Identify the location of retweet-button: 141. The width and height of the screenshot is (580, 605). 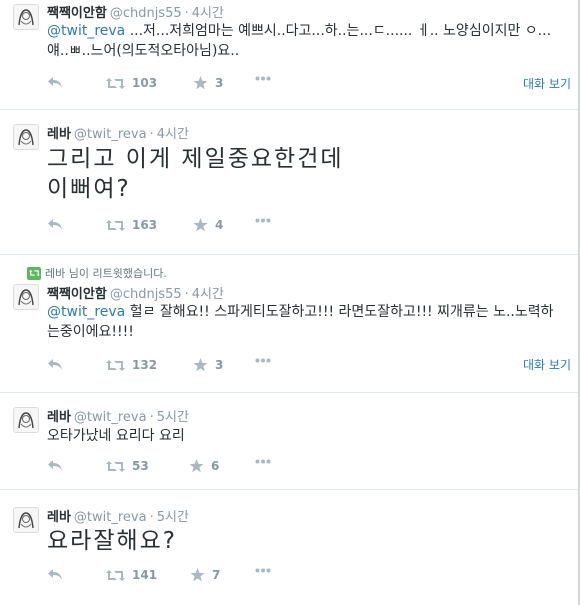
(131, 575).